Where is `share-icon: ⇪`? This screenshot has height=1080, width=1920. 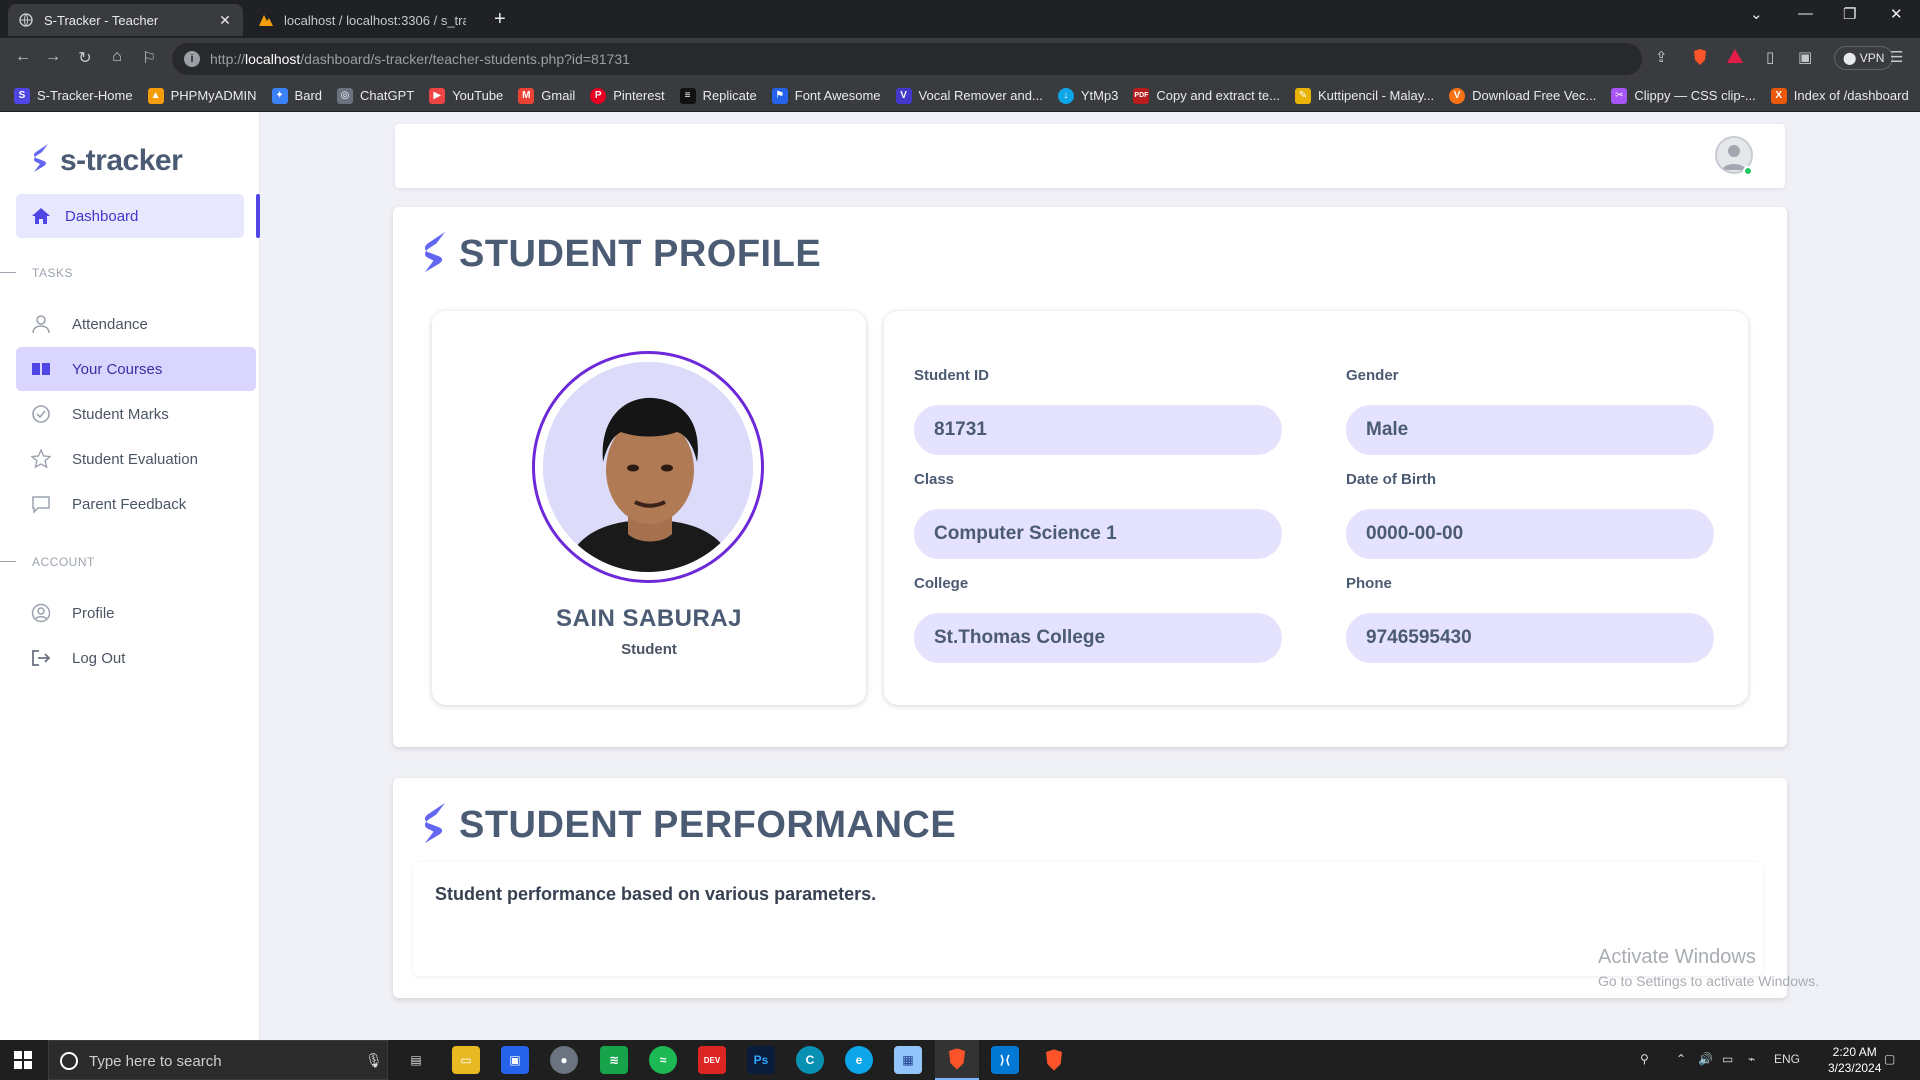
share-icon: ⇪ is located at coordinates (1661, 57).